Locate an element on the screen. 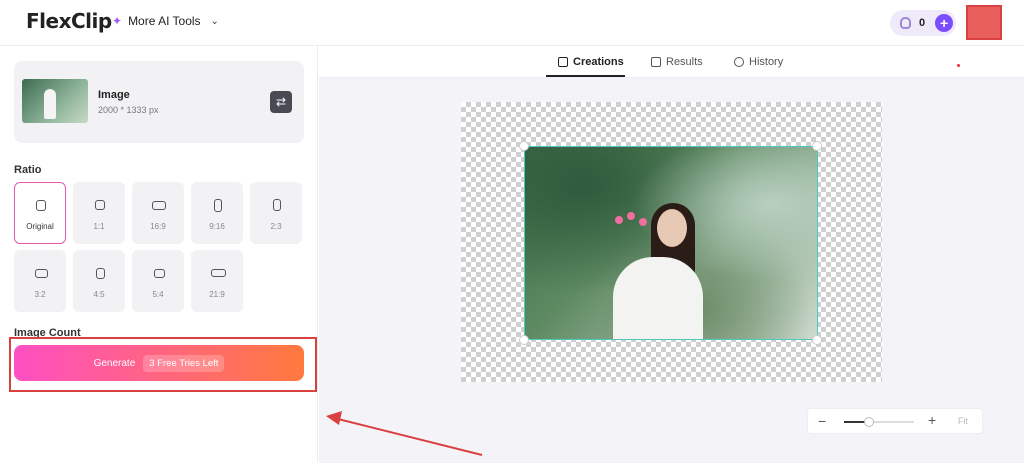 This screenshot has height=463, width=1024. ratio-option: 1:1 is located at coordinates (99, 213).